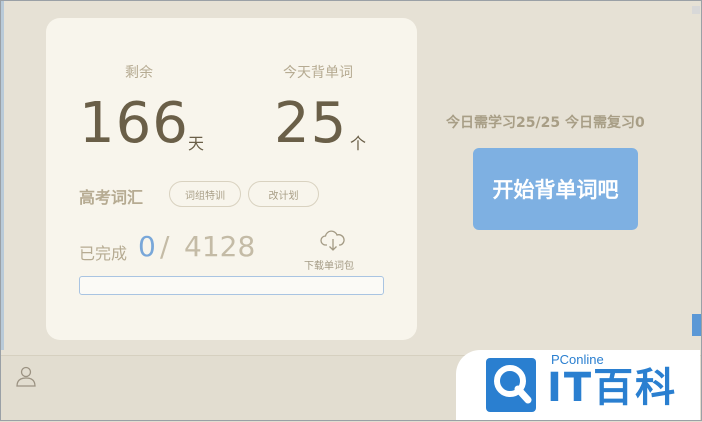 This screenshot has width=702, height=422. Describe the element at coordinates (555, 189) in the screenshot. I see `start-learning-button: 开始背单词吧` at that location.